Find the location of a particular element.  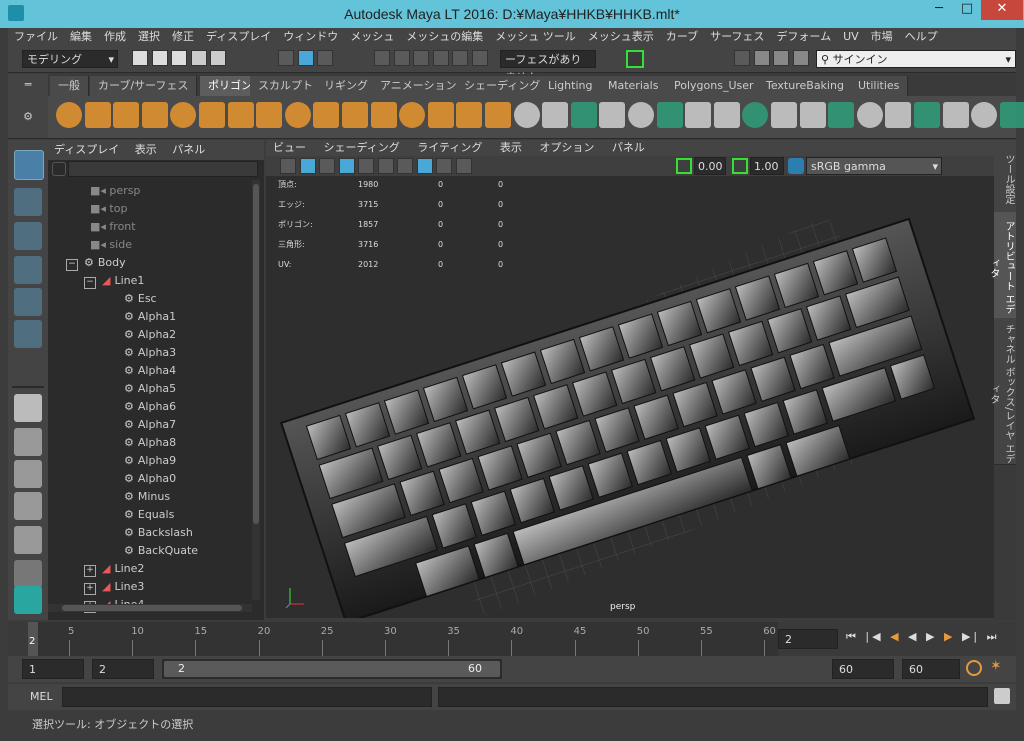

shelf-boolean-union-icon is located at coordinates (669, 115).